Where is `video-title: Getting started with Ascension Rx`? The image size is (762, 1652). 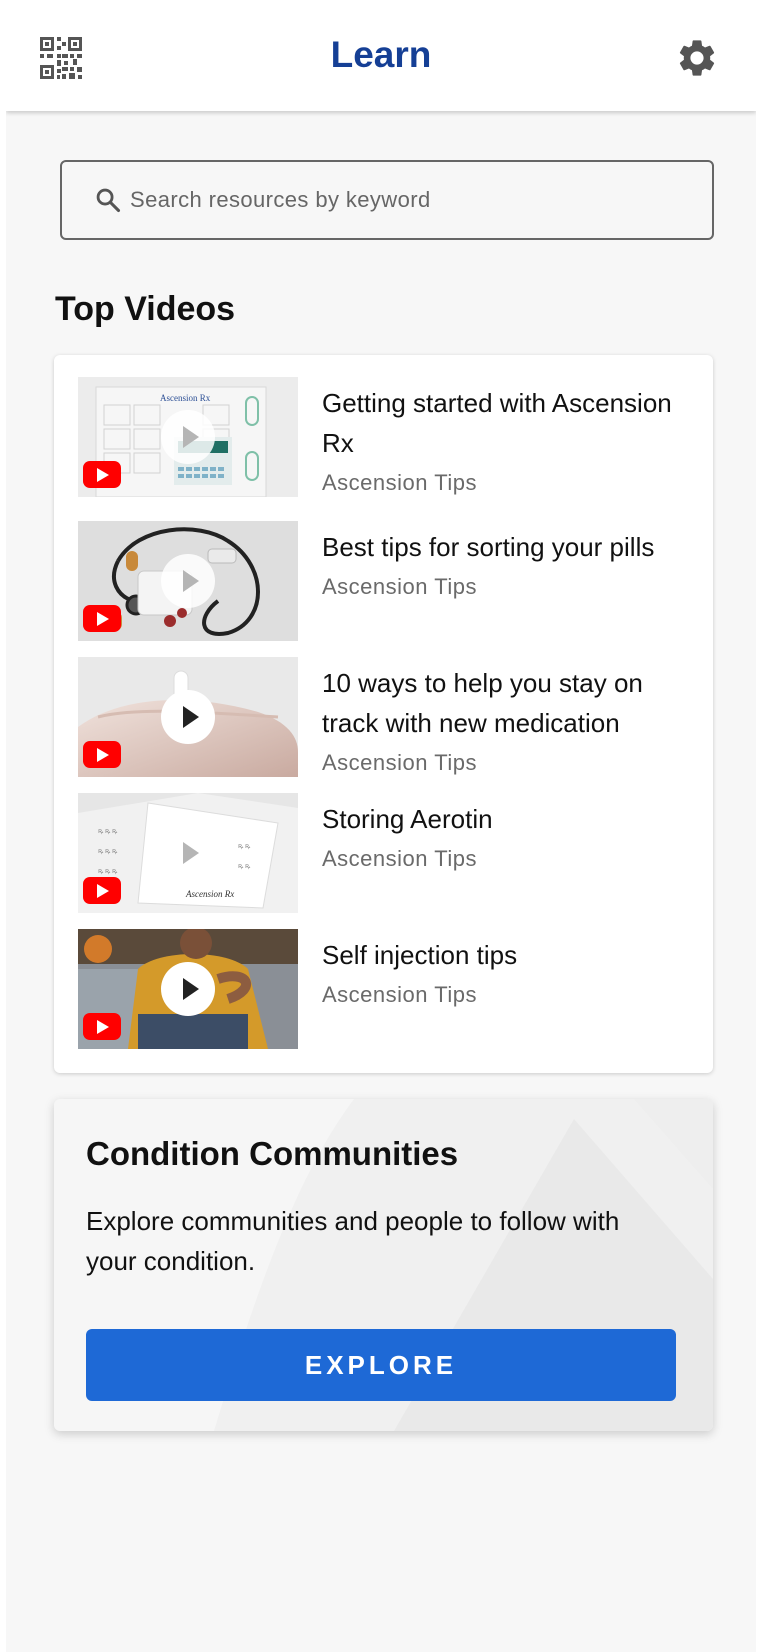
video-title: Getting started with Ascension Rx is located at coordinates (497, 423).